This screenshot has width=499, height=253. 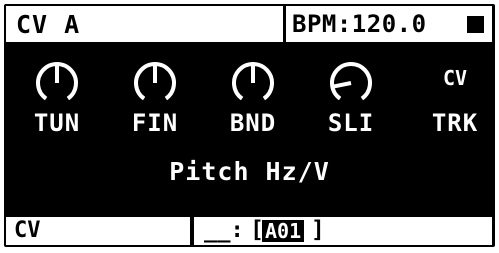 I want to click on cv-track-badge: CV, so click(x=455, y=78).